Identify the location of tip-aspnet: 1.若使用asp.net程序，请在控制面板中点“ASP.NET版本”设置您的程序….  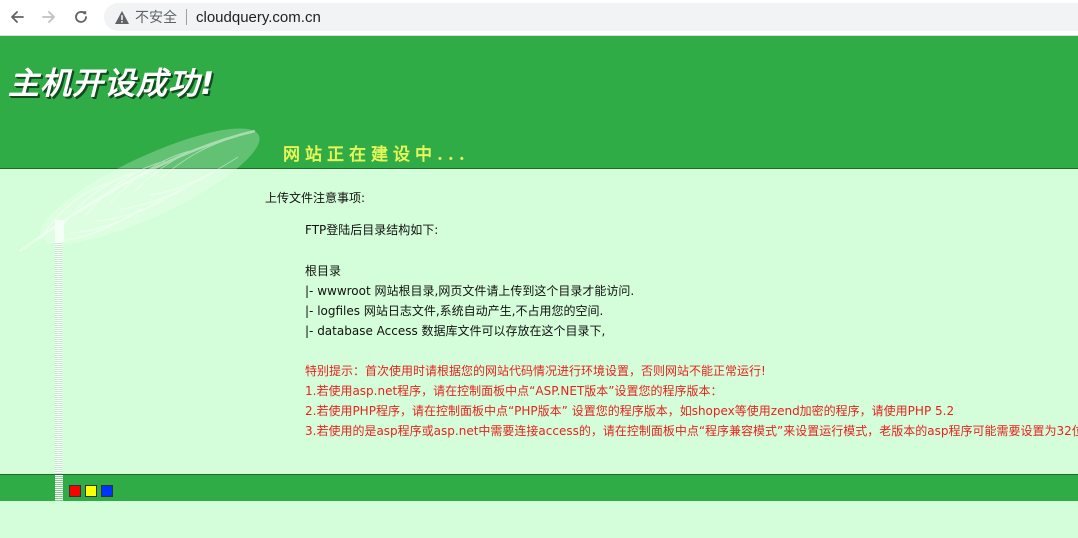
(514, 391).